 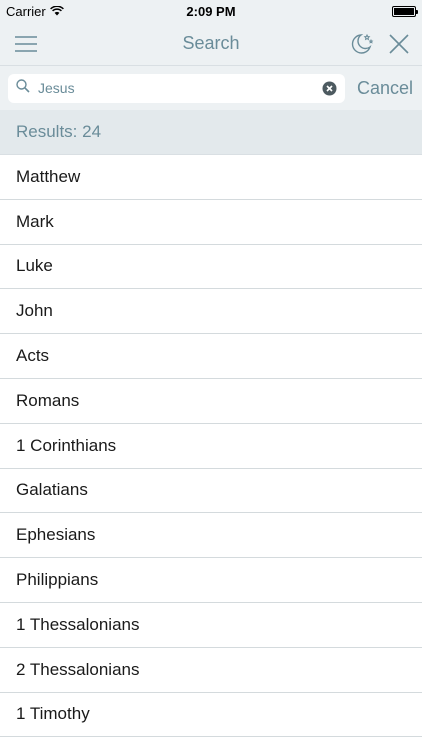 I want to click on hamburger-menu-icon, so click(x=26, y=43).